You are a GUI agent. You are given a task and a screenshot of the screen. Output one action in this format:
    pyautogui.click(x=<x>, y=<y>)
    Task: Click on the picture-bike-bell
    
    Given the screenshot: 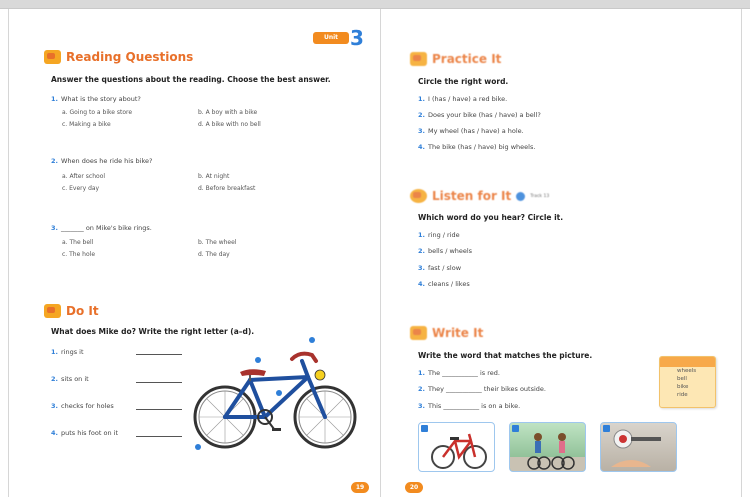 What is the action you would take?
    pyautogui.click(x=638, y=447)
    